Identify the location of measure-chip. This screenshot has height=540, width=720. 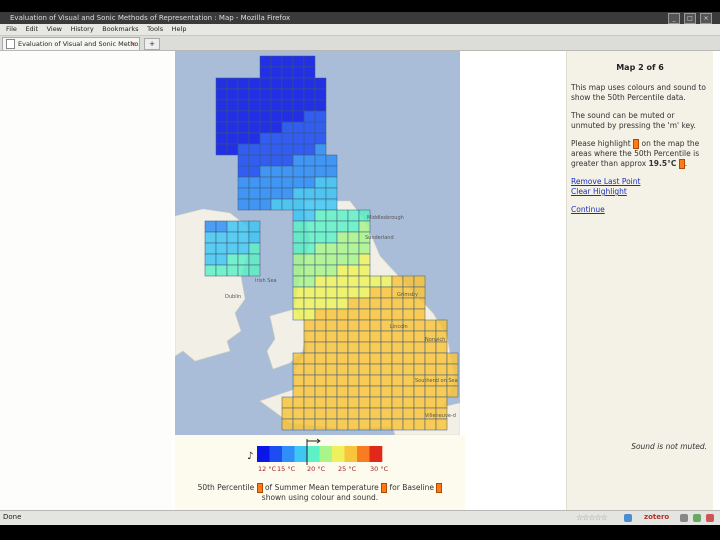
(384, 488).